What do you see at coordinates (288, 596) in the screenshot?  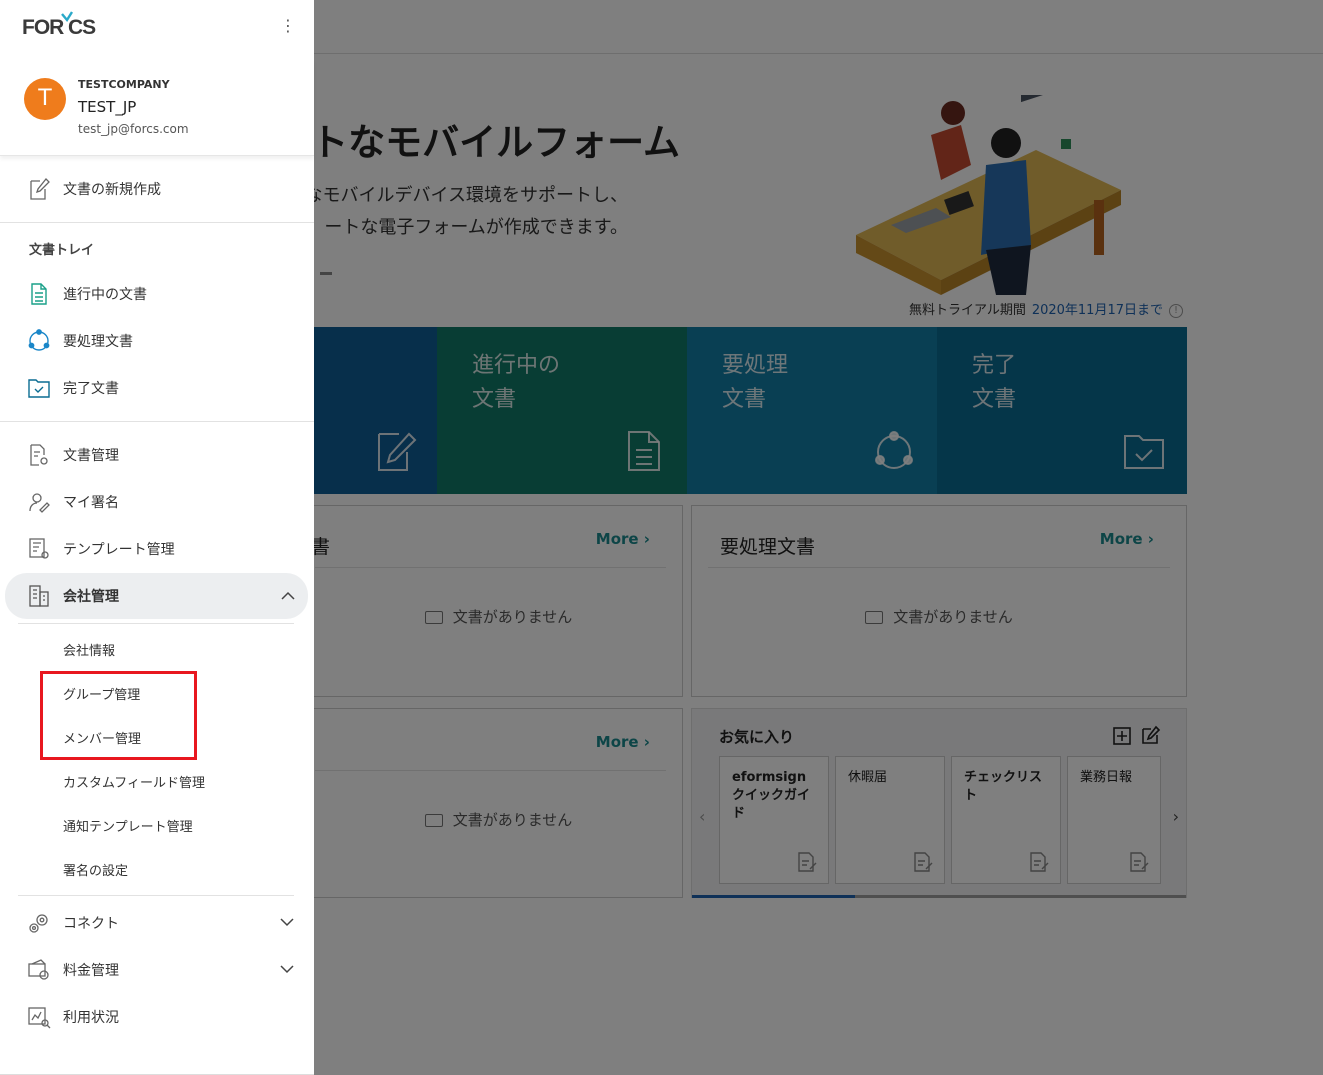 I see `chevron-up-icon` at bounding box center [288, 596].